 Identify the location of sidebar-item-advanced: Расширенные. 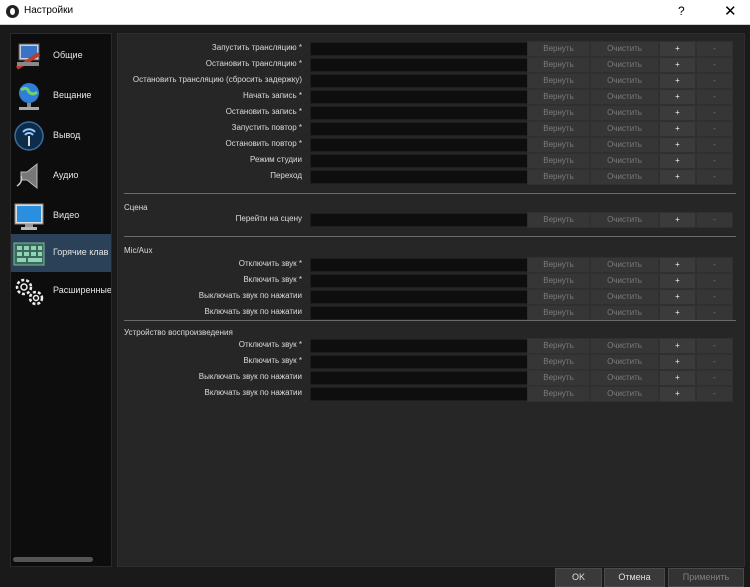
(61, 291).